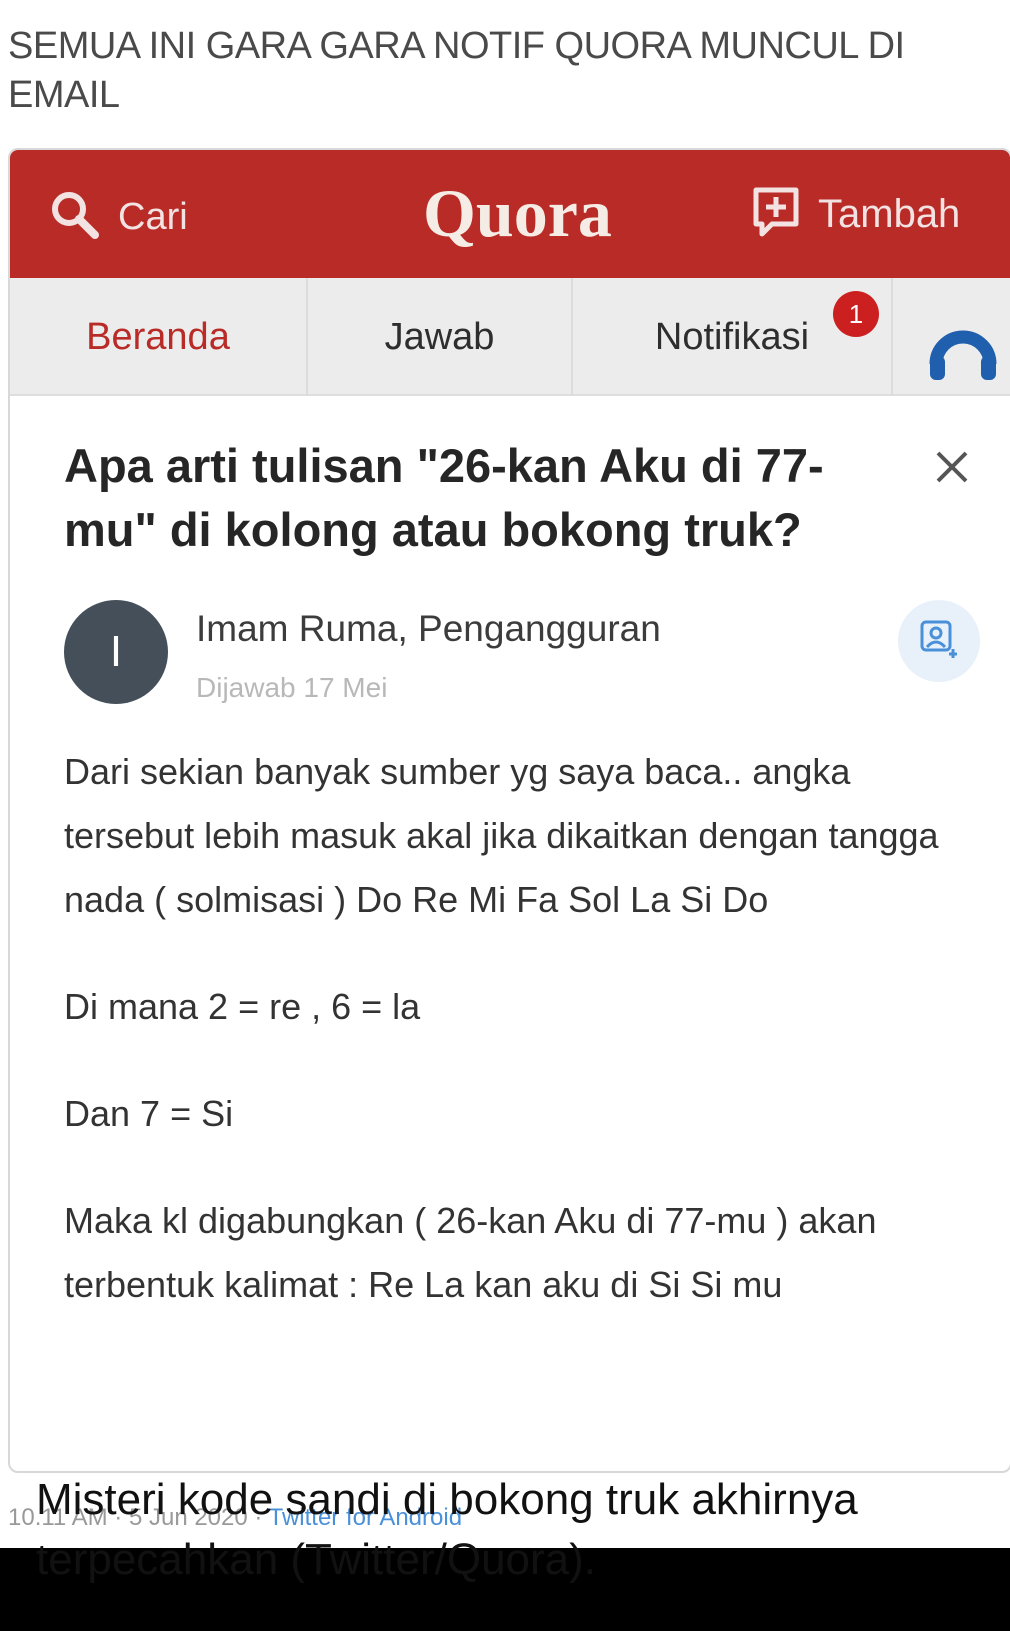 The image size is (1010, 1631). I want to click on answer-paragraph: Di mana 2 = re , 6 = la, so click(242, 1006).